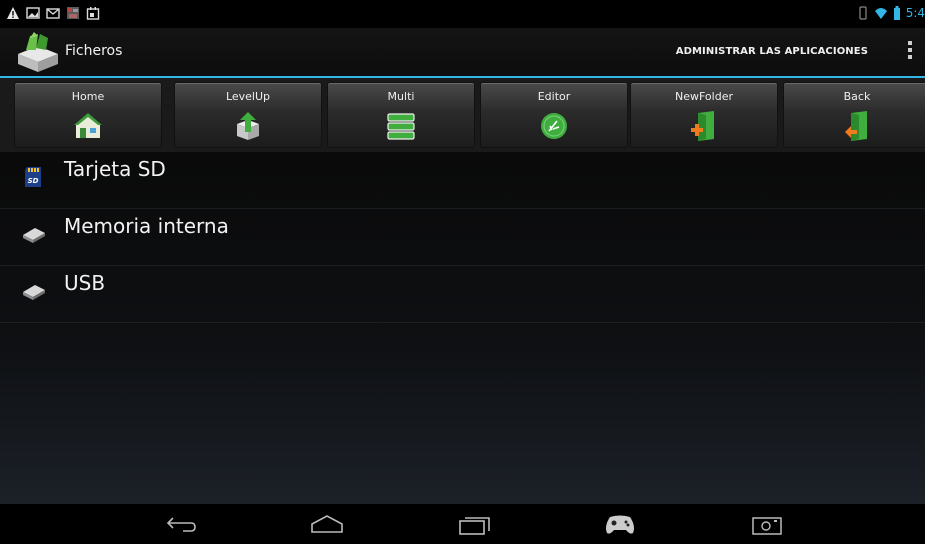 Image resolution: width=925 pixels, height=544 pixels. What do you see at coordinates (115, 169) in the screenshot?
I see `list-item-label: Tarjeta SD` at bounding box center [115, 169].